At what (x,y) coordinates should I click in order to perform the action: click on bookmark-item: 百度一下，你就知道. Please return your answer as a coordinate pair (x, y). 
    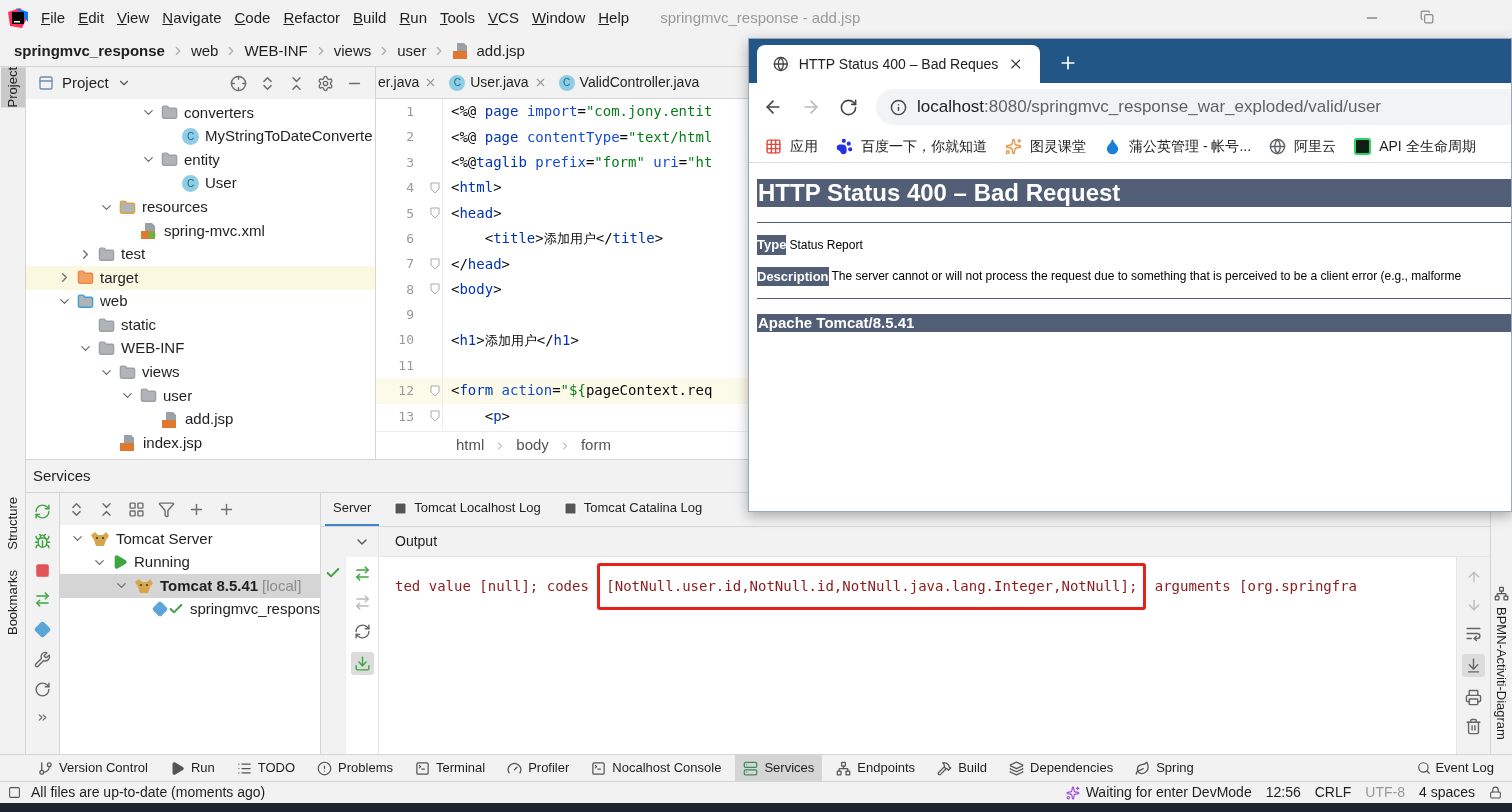
    Looking at the image, I should click on (924, 146).